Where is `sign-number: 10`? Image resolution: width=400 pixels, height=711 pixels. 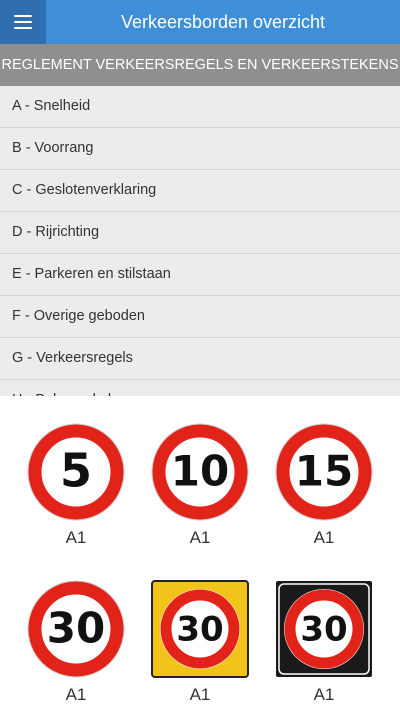
sign-number: 10 is located at coordinates (200, 471).